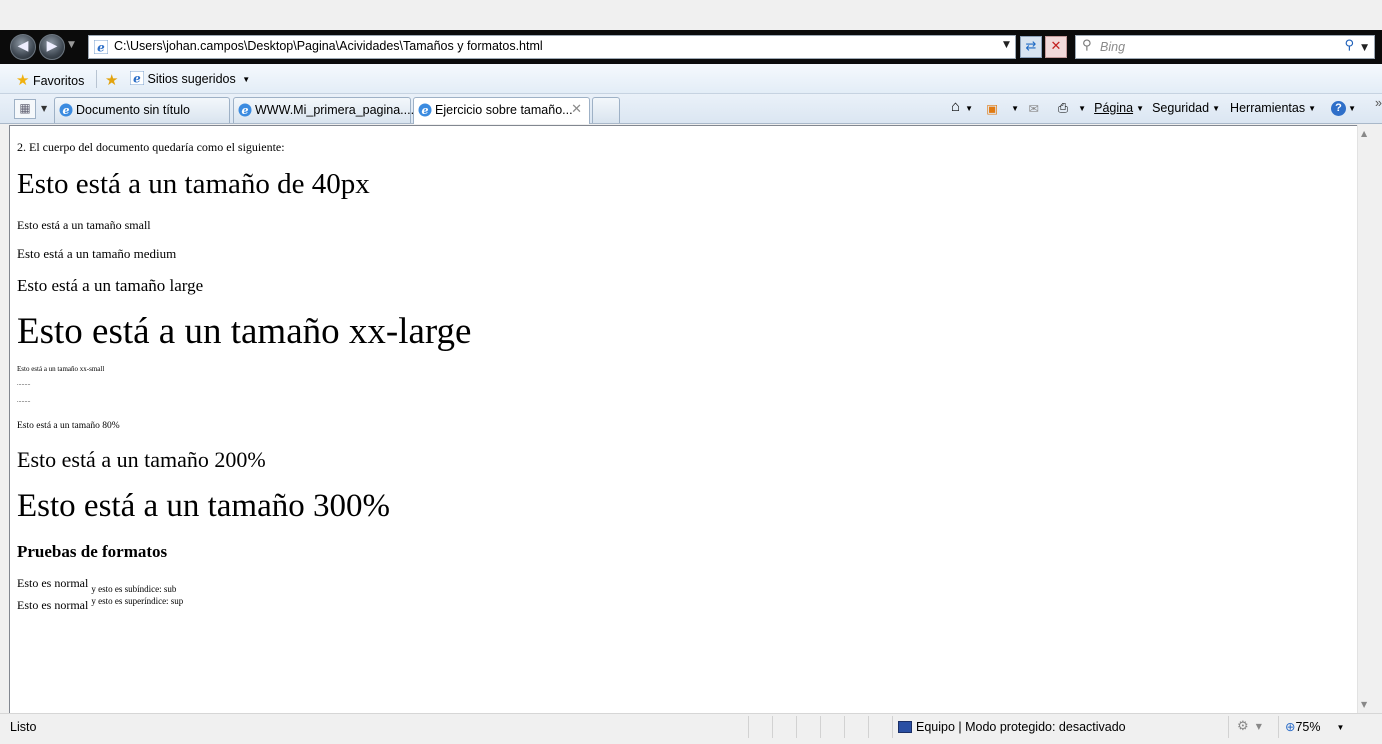 The image size is (1382, 744). I want to click on home-dropdown-icon: ▼, so click(967, 108).